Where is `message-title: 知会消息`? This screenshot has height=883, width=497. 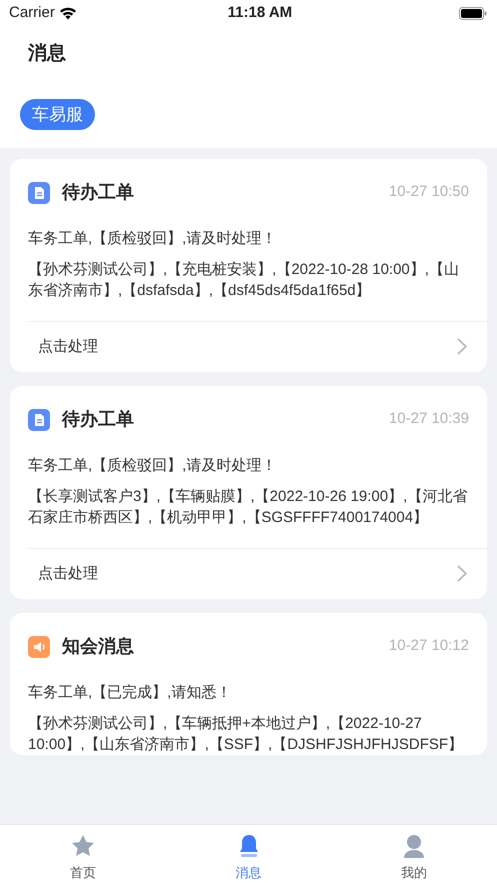 message-title: 知会消息 is located at coordinates (98, 646).